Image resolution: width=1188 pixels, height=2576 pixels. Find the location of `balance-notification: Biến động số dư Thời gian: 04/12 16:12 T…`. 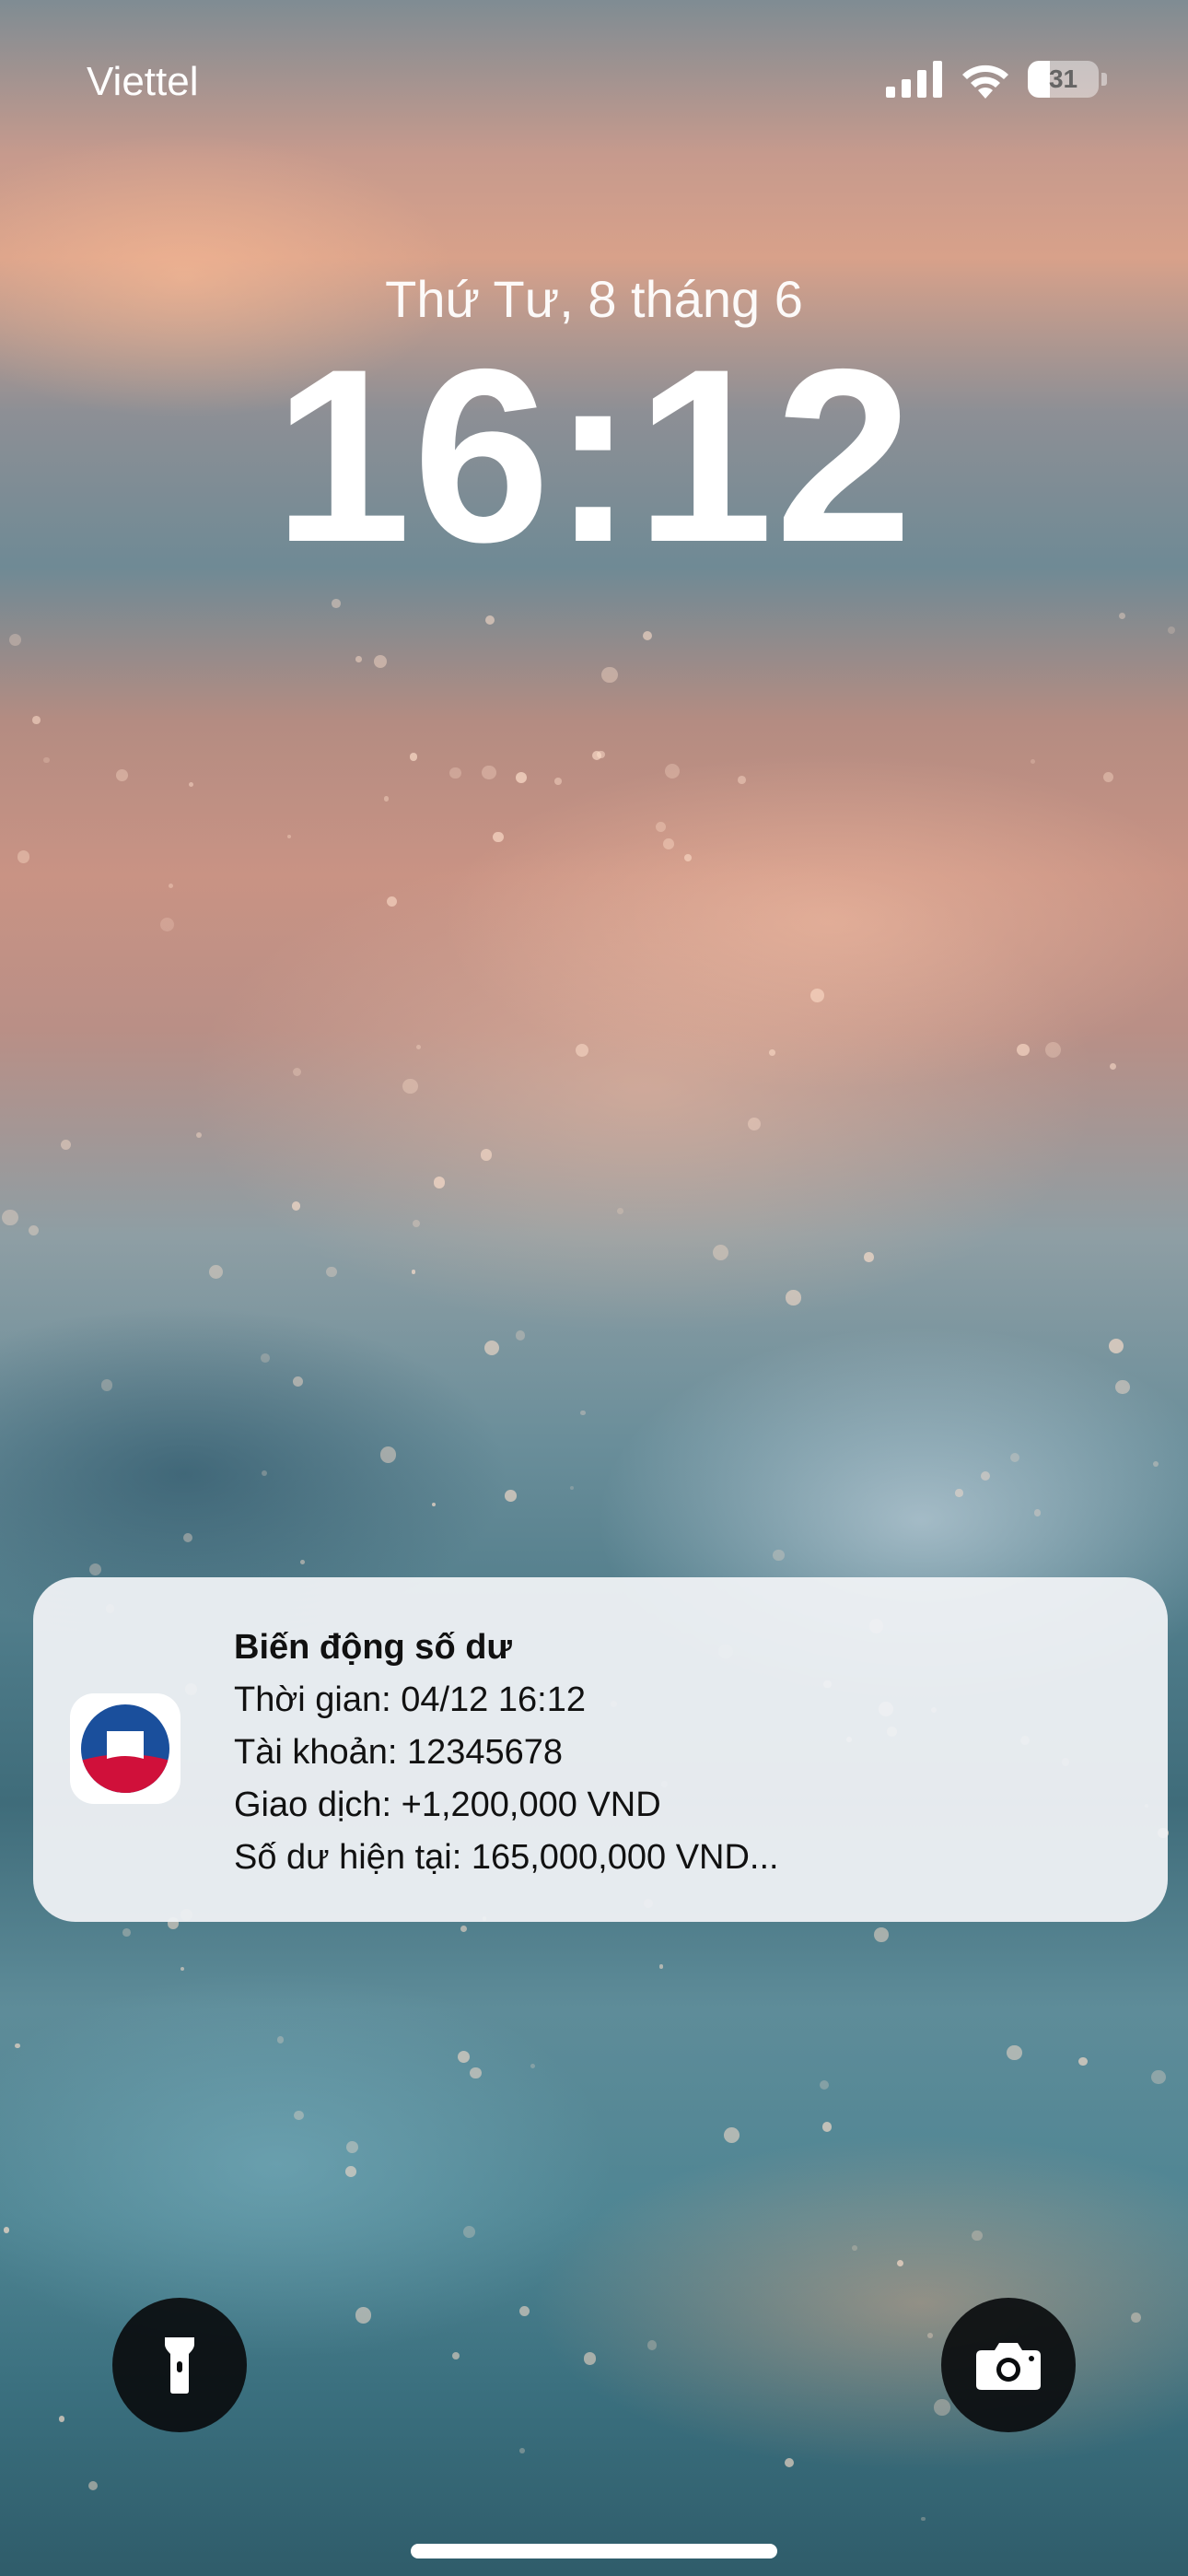

balance-notification: Biến động số dư Thời gian: 04/12 16:12 T… is located at coordinates (600, 1749).